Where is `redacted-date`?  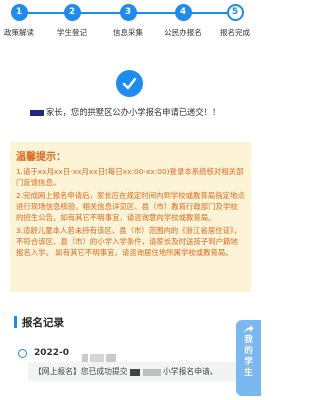
redacted-date is located at coordinates (106, 355).